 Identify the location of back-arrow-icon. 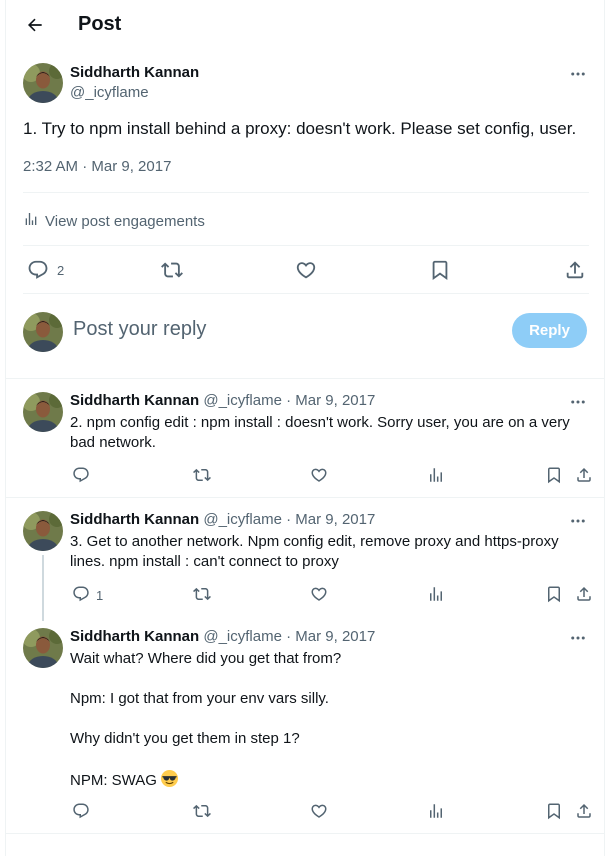
(35, 25).